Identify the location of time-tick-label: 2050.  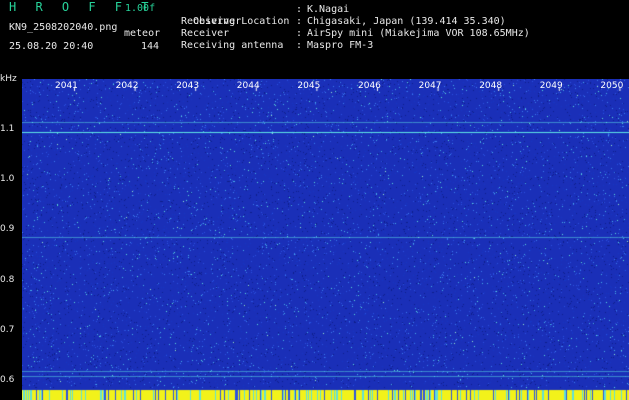
(612, 86).